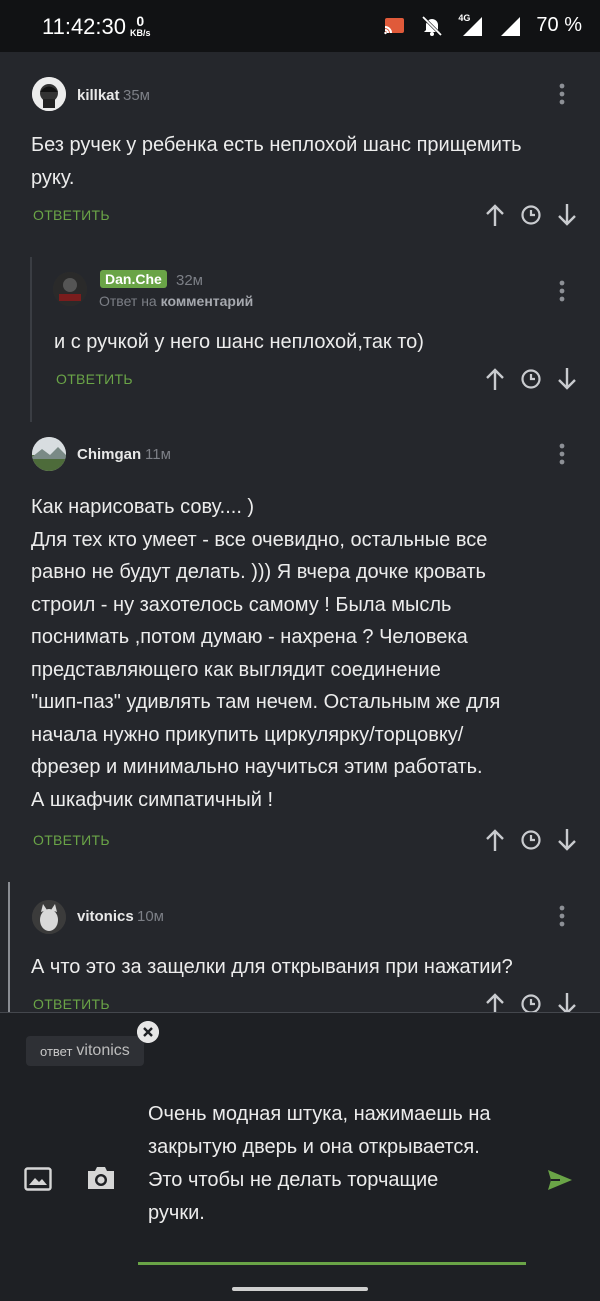 The width and height of the screenshot is (600, 1301). Describe the element at coordinates (128, 301) in the screenshot. I see `reply-to-prefix: Ответ на` at that location.